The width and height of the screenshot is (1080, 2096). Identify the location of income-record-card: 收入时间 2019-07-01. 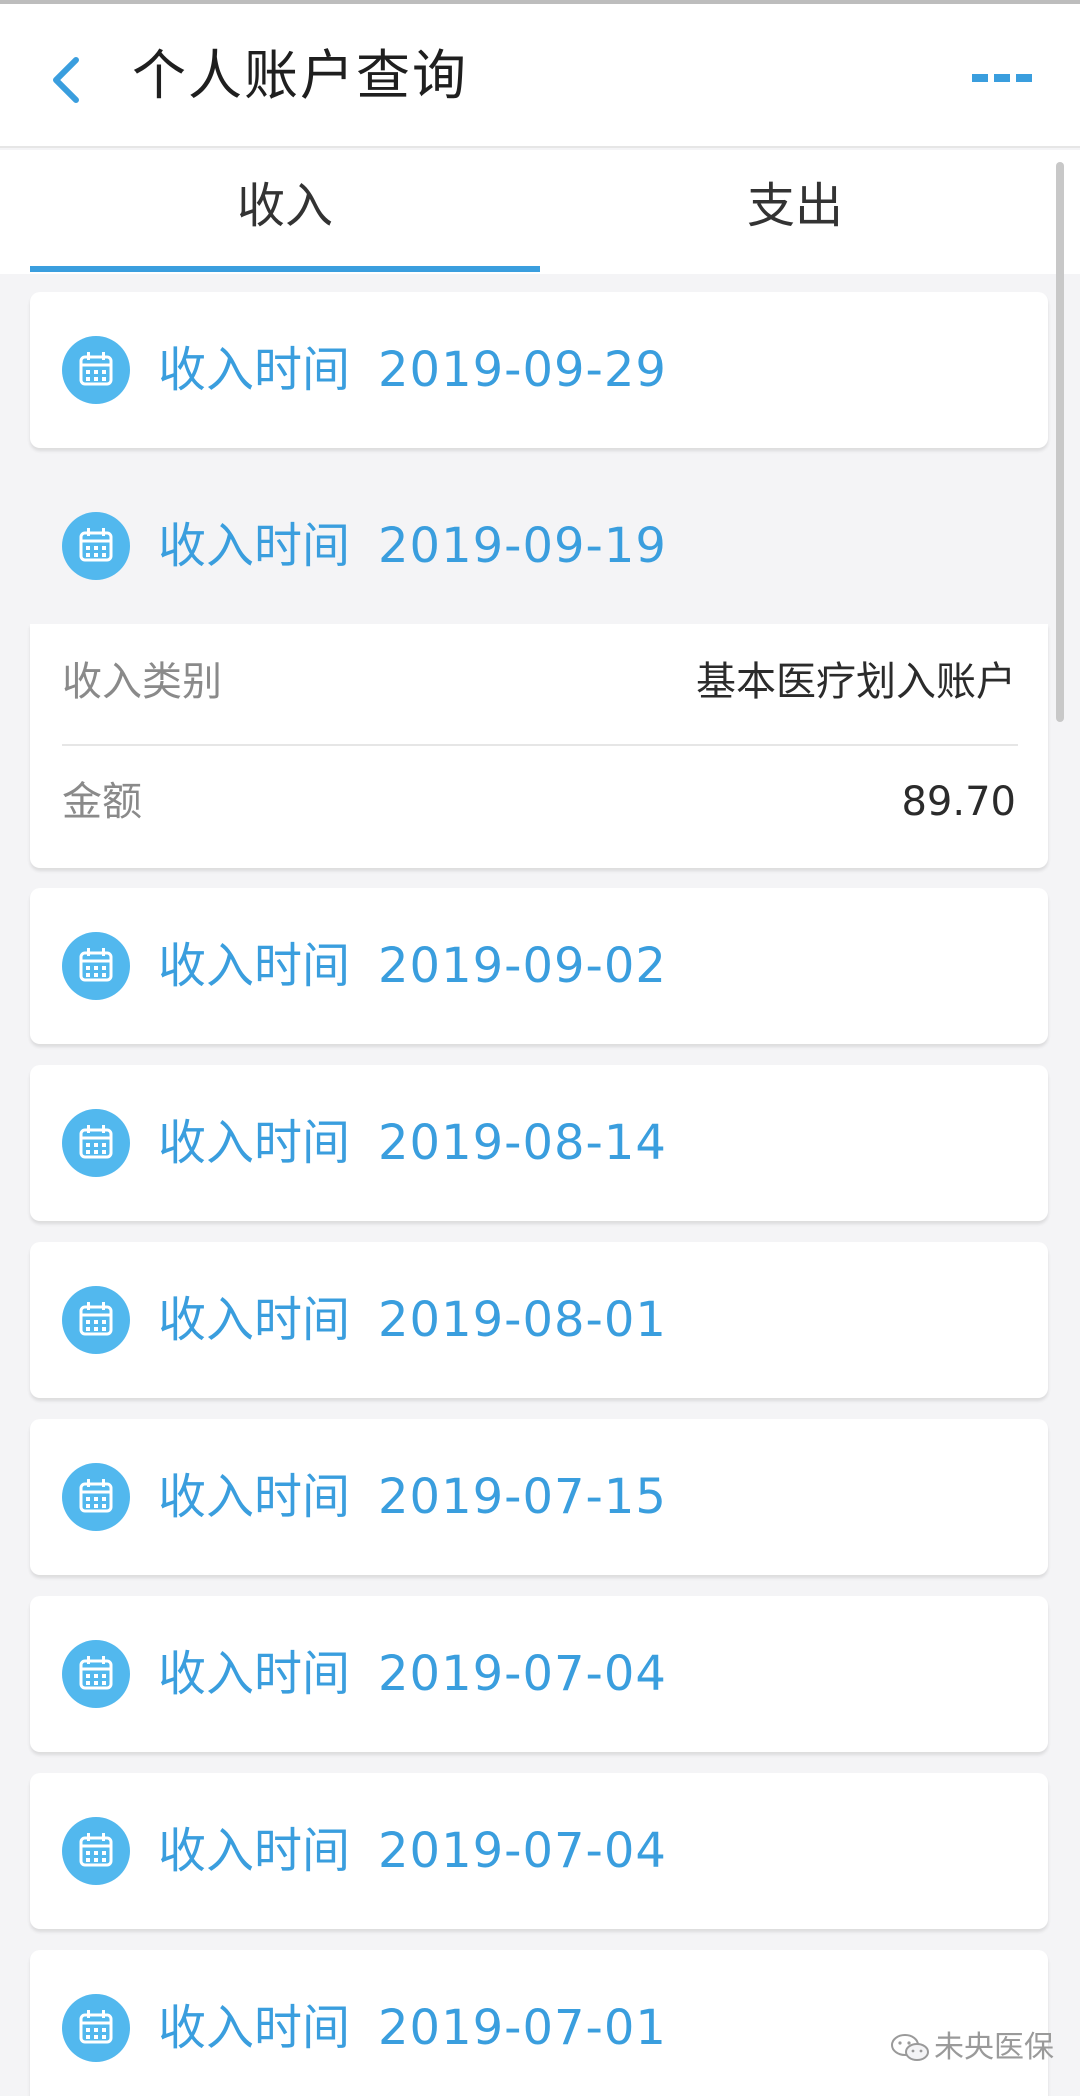
(539, 2023).